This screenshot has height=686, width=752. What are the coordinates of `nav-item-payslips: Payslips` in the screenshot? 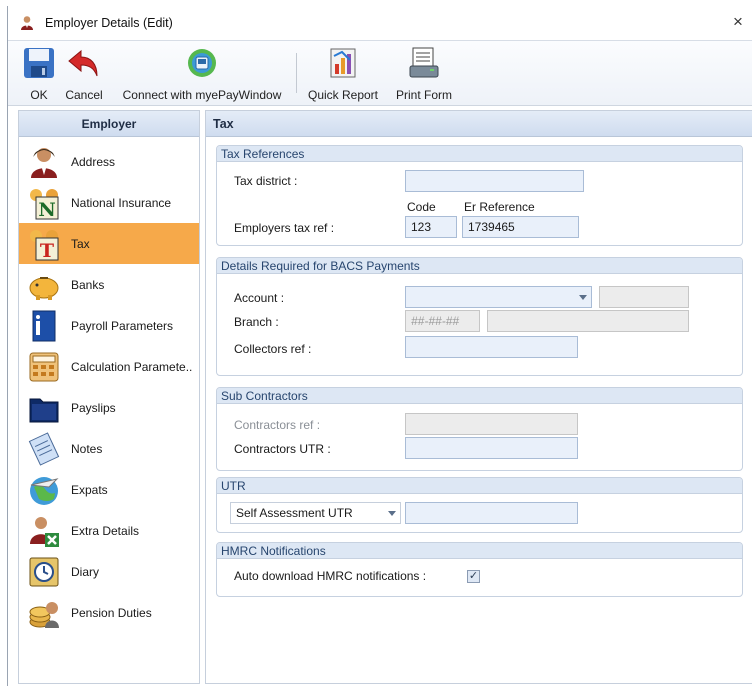 It's located at (109, 407).